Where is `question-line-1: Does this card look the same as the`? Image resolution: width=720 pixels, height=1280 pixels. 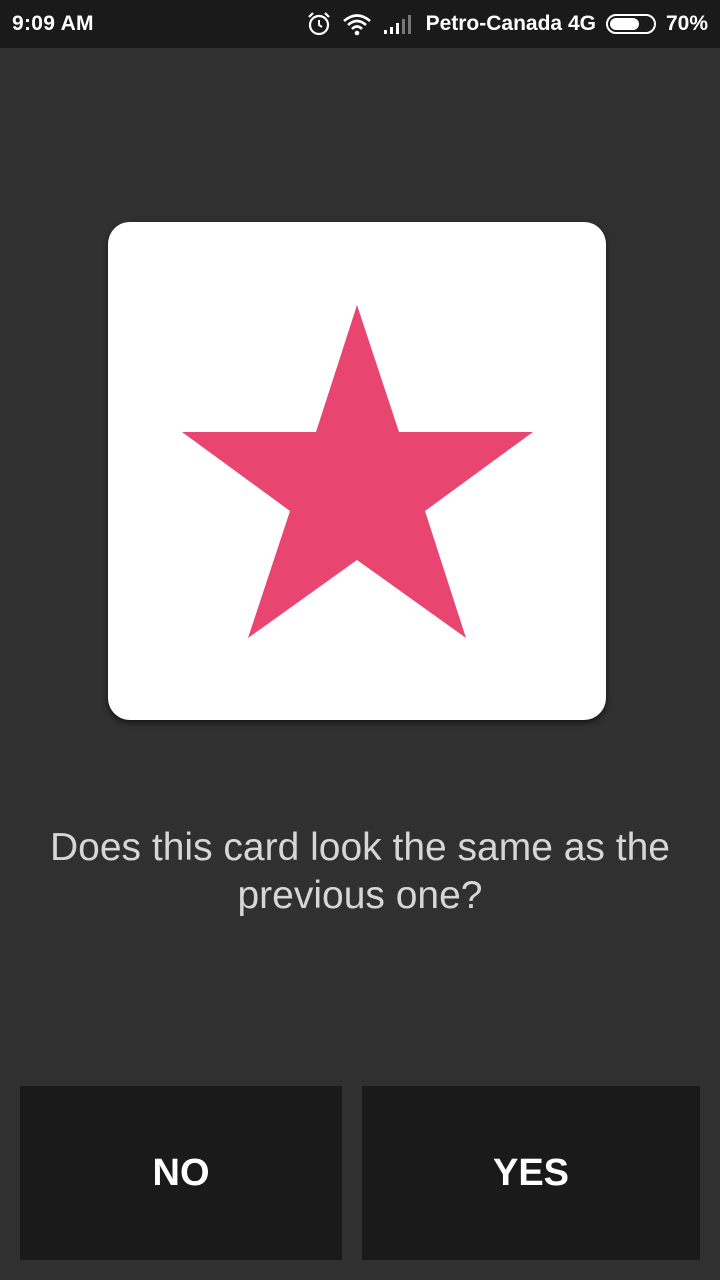
question-line-1: Does this card look the same as the is located at coordinates (360, 847).